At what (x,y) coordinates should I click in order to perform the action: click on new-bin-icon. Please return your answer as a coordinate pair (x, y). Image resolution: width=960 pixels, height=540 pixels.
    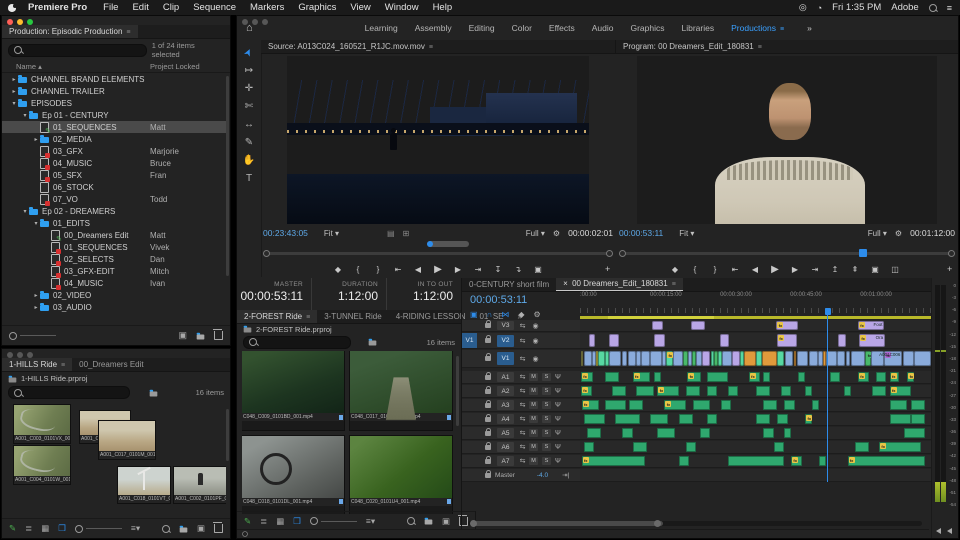
    Looking at the image, I should click on (200, 336).